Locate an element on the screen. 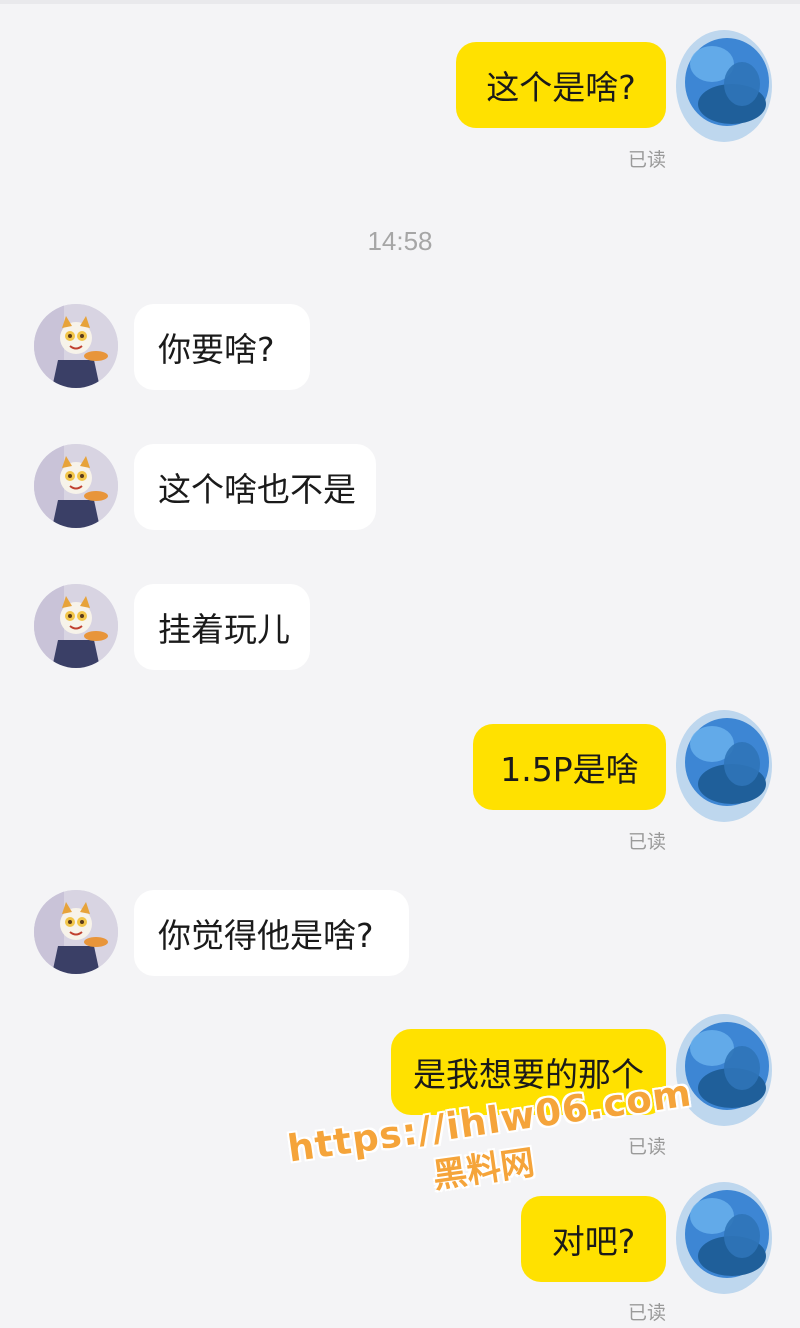 The image size is (800, 1328). message-text: 这个是啥? is located at coordinates (561, 87).